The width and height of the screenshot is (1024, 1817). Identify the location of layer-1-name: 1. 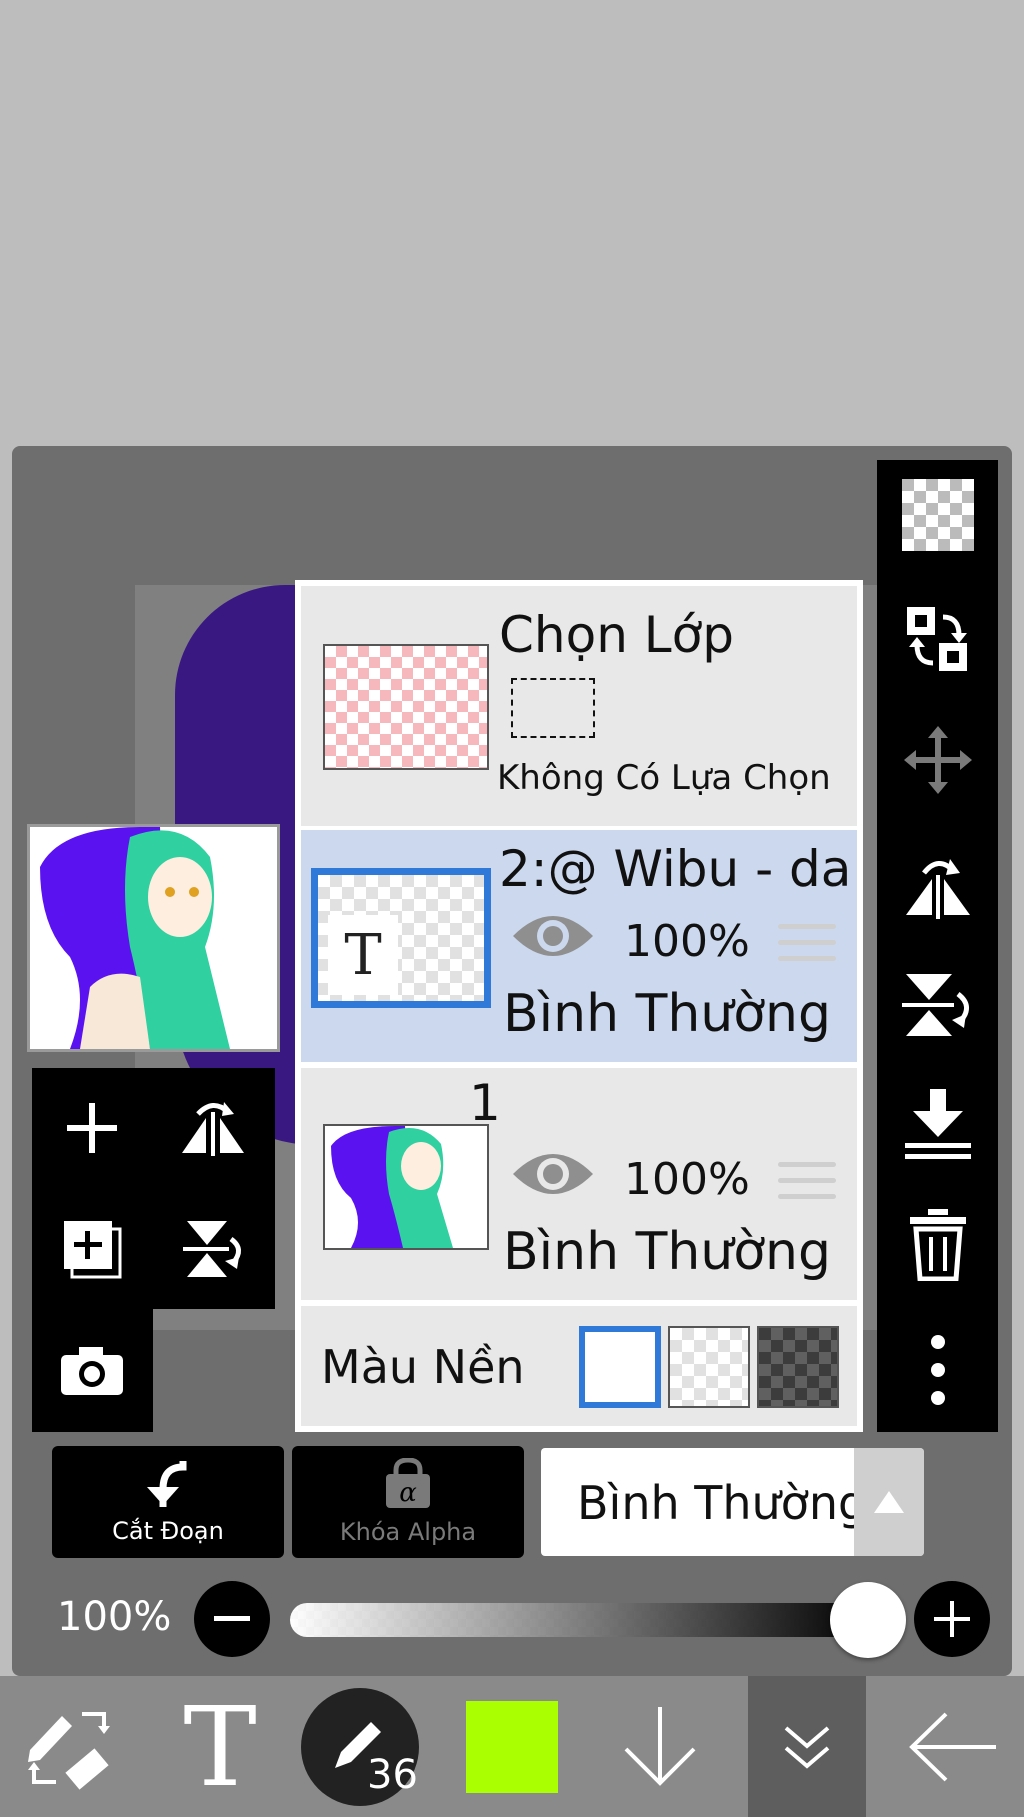
(485, 1103).